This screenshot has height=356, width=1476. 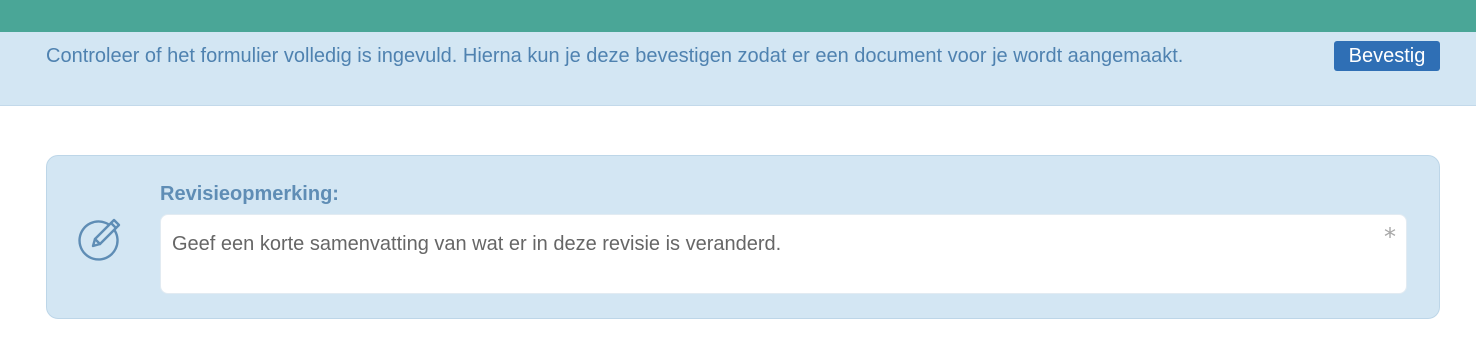 What do you see at coordinates (1387, 56) in the screenshot?
I see `confirm-button: Bevestig` at bounding box center [1387, 56].